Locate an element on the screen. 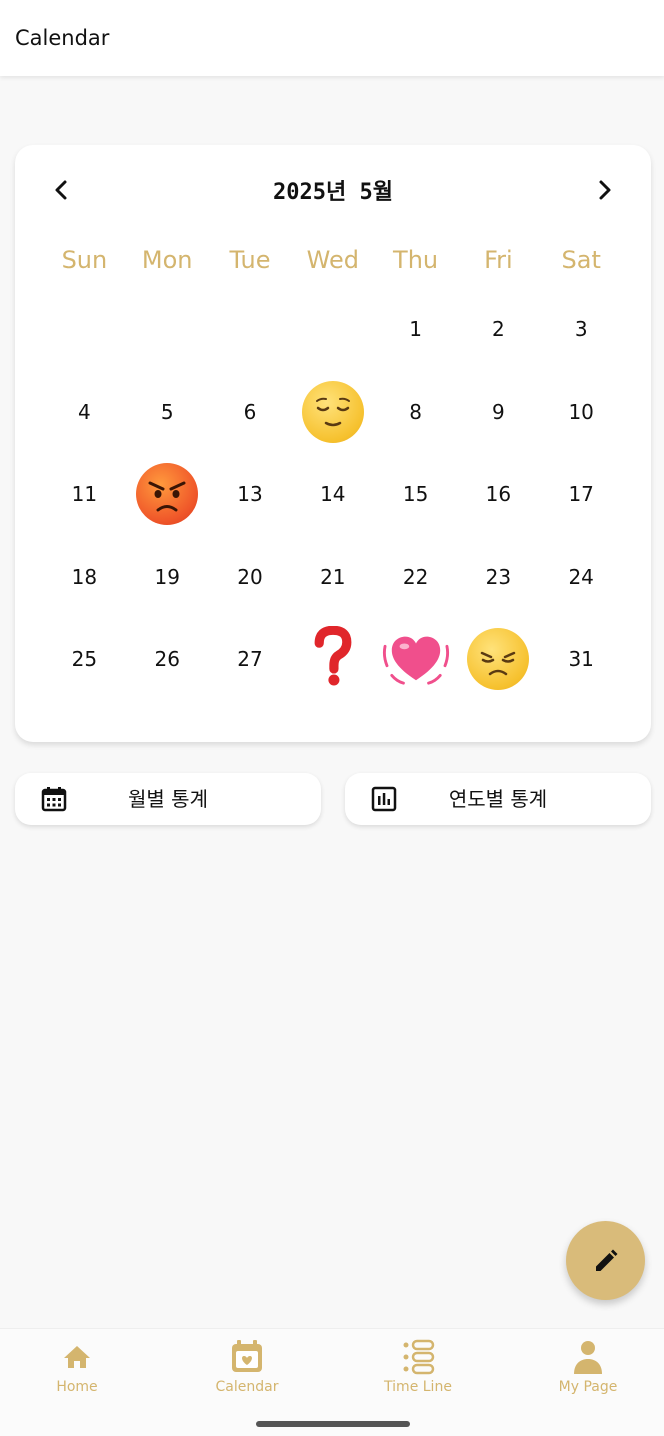 The width and height of the screenshot is (664, 1436). weekday-label: Thu is located at coordinates (416, 260).